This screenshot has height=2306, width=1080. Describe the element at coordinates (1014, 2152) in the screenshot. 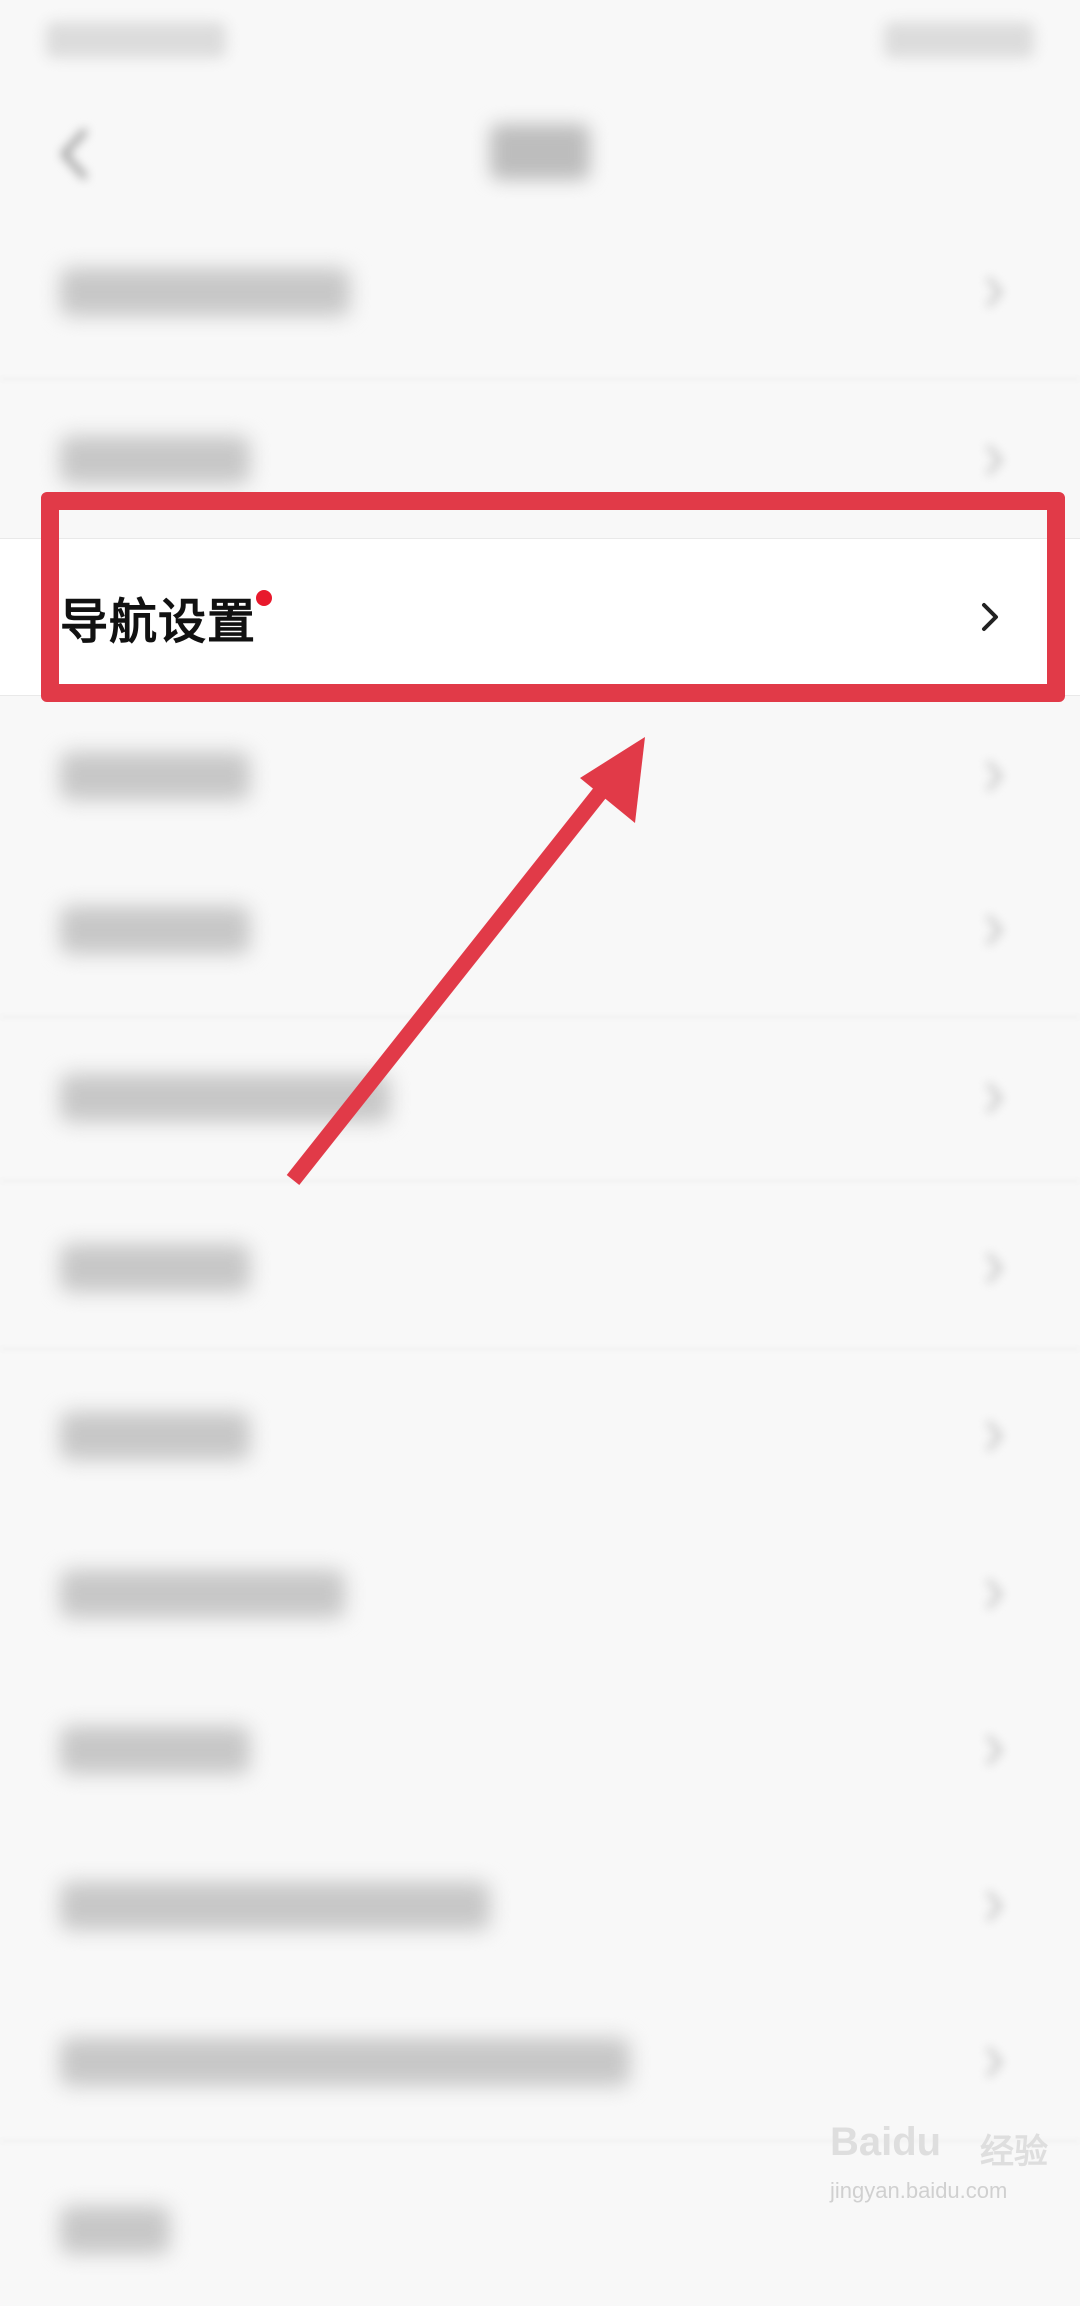

I see `watermark-product: 经验` at that location.